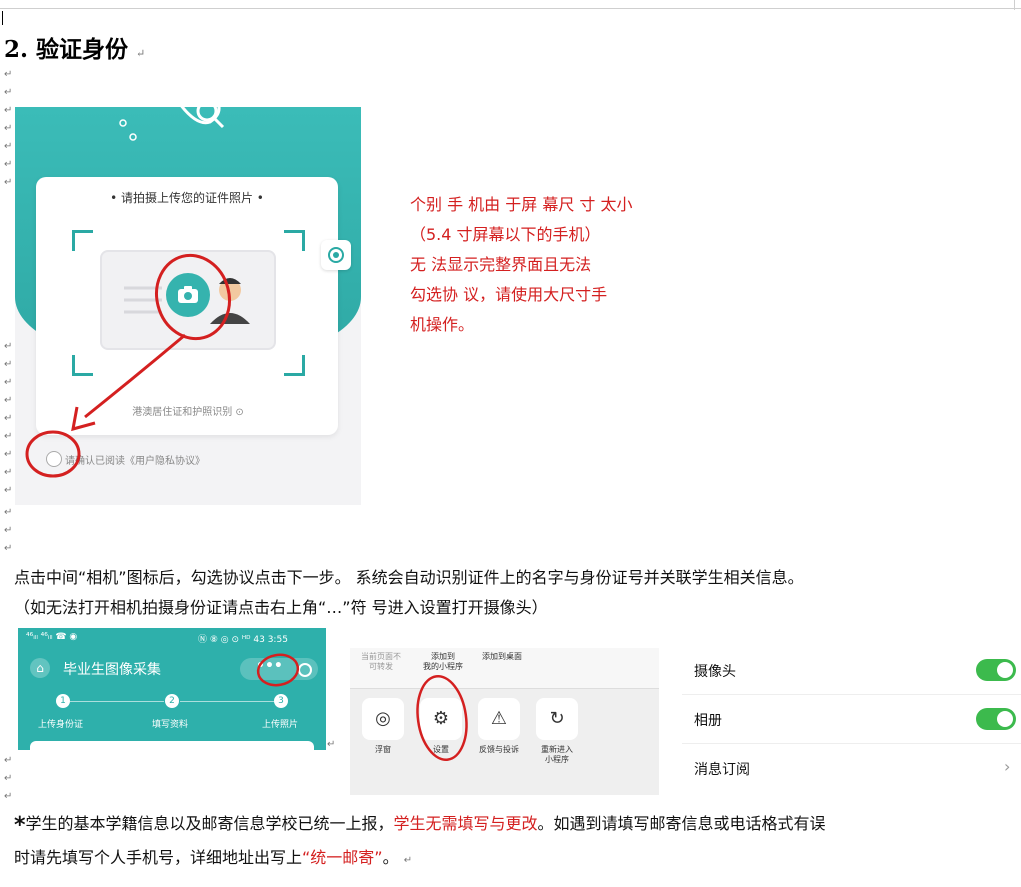  I want to click on chevron-right-icon: ›, so click(1007, 766).